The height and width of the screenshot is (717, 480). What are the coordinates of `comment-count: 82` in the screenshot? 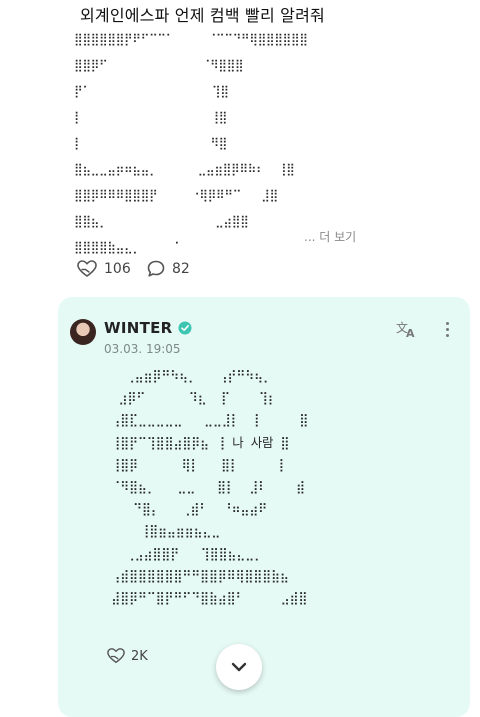 It's located at (181, 269).